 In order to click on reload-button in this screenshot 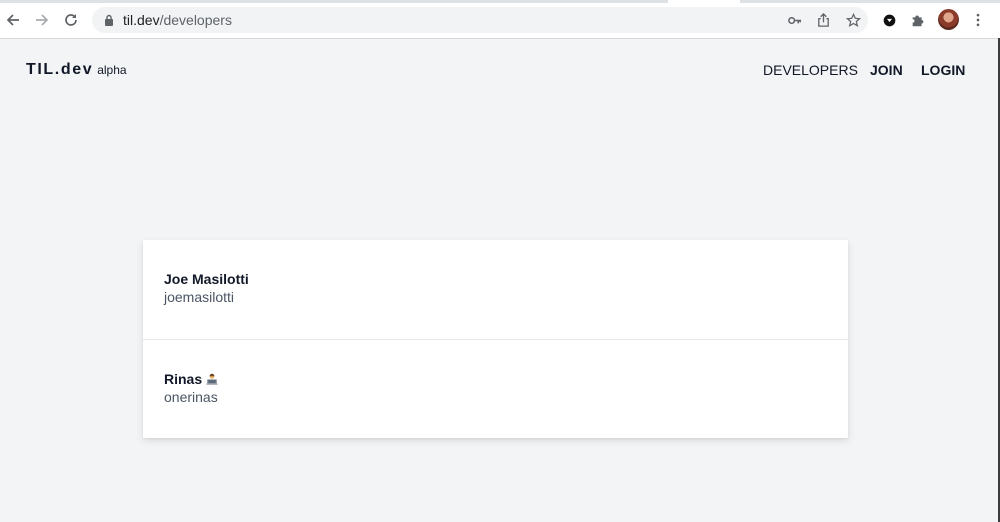, I will do `click(71, 20)`.